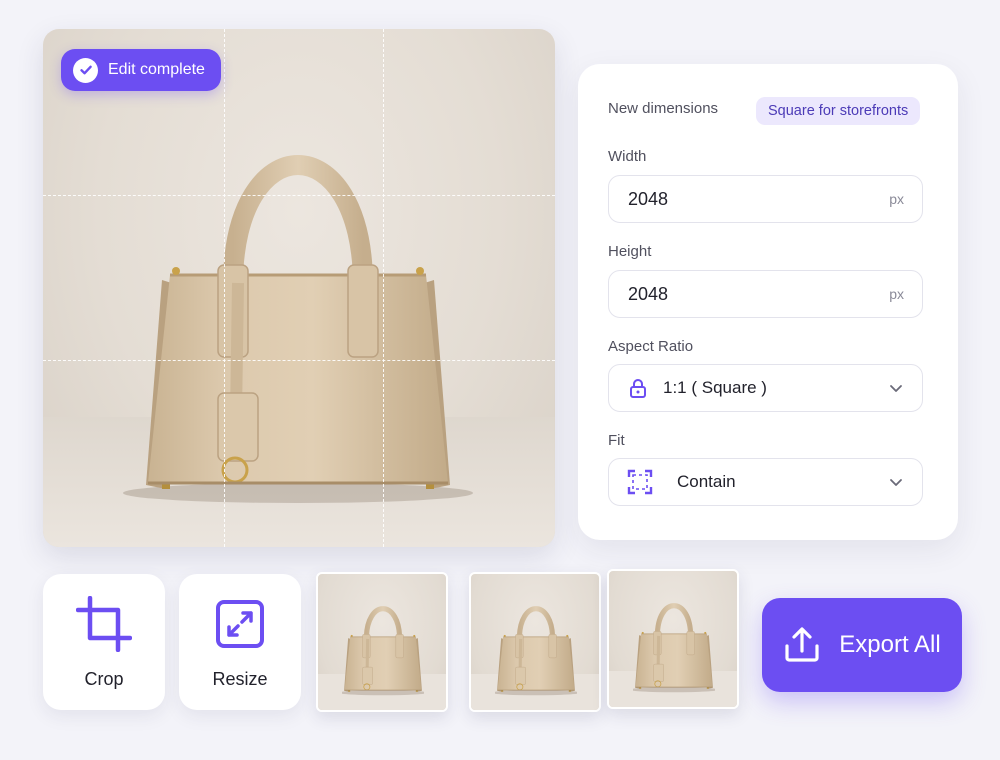  What do you see at coordinates (156, 69) in the screenshot?
I see `edit-complete-label: Edit complete` at bounding box center [156, 69].